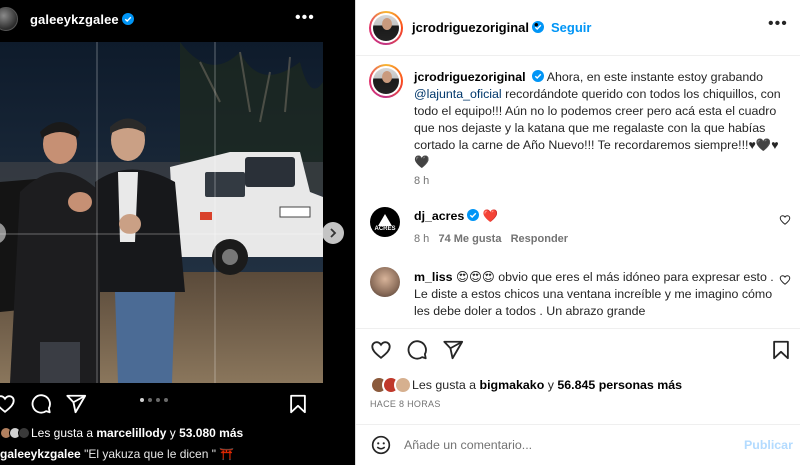  What do you see at coordinates (439, 216) in the screenshot?
I see `comment-username: dj_acres` at bounding box center [439, 216].